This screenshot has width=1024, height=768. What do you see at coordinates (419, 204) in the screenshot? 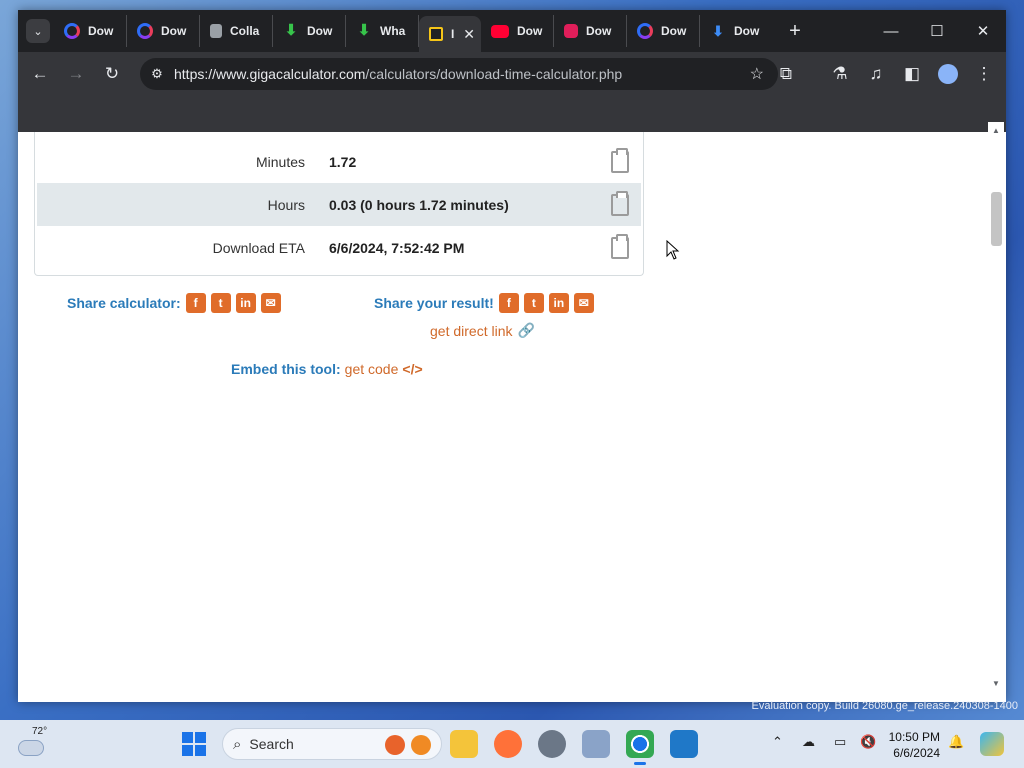
I see `row-value: 0.03 (0 hours 1.72 minutes)` at bounding box center [419, 204].